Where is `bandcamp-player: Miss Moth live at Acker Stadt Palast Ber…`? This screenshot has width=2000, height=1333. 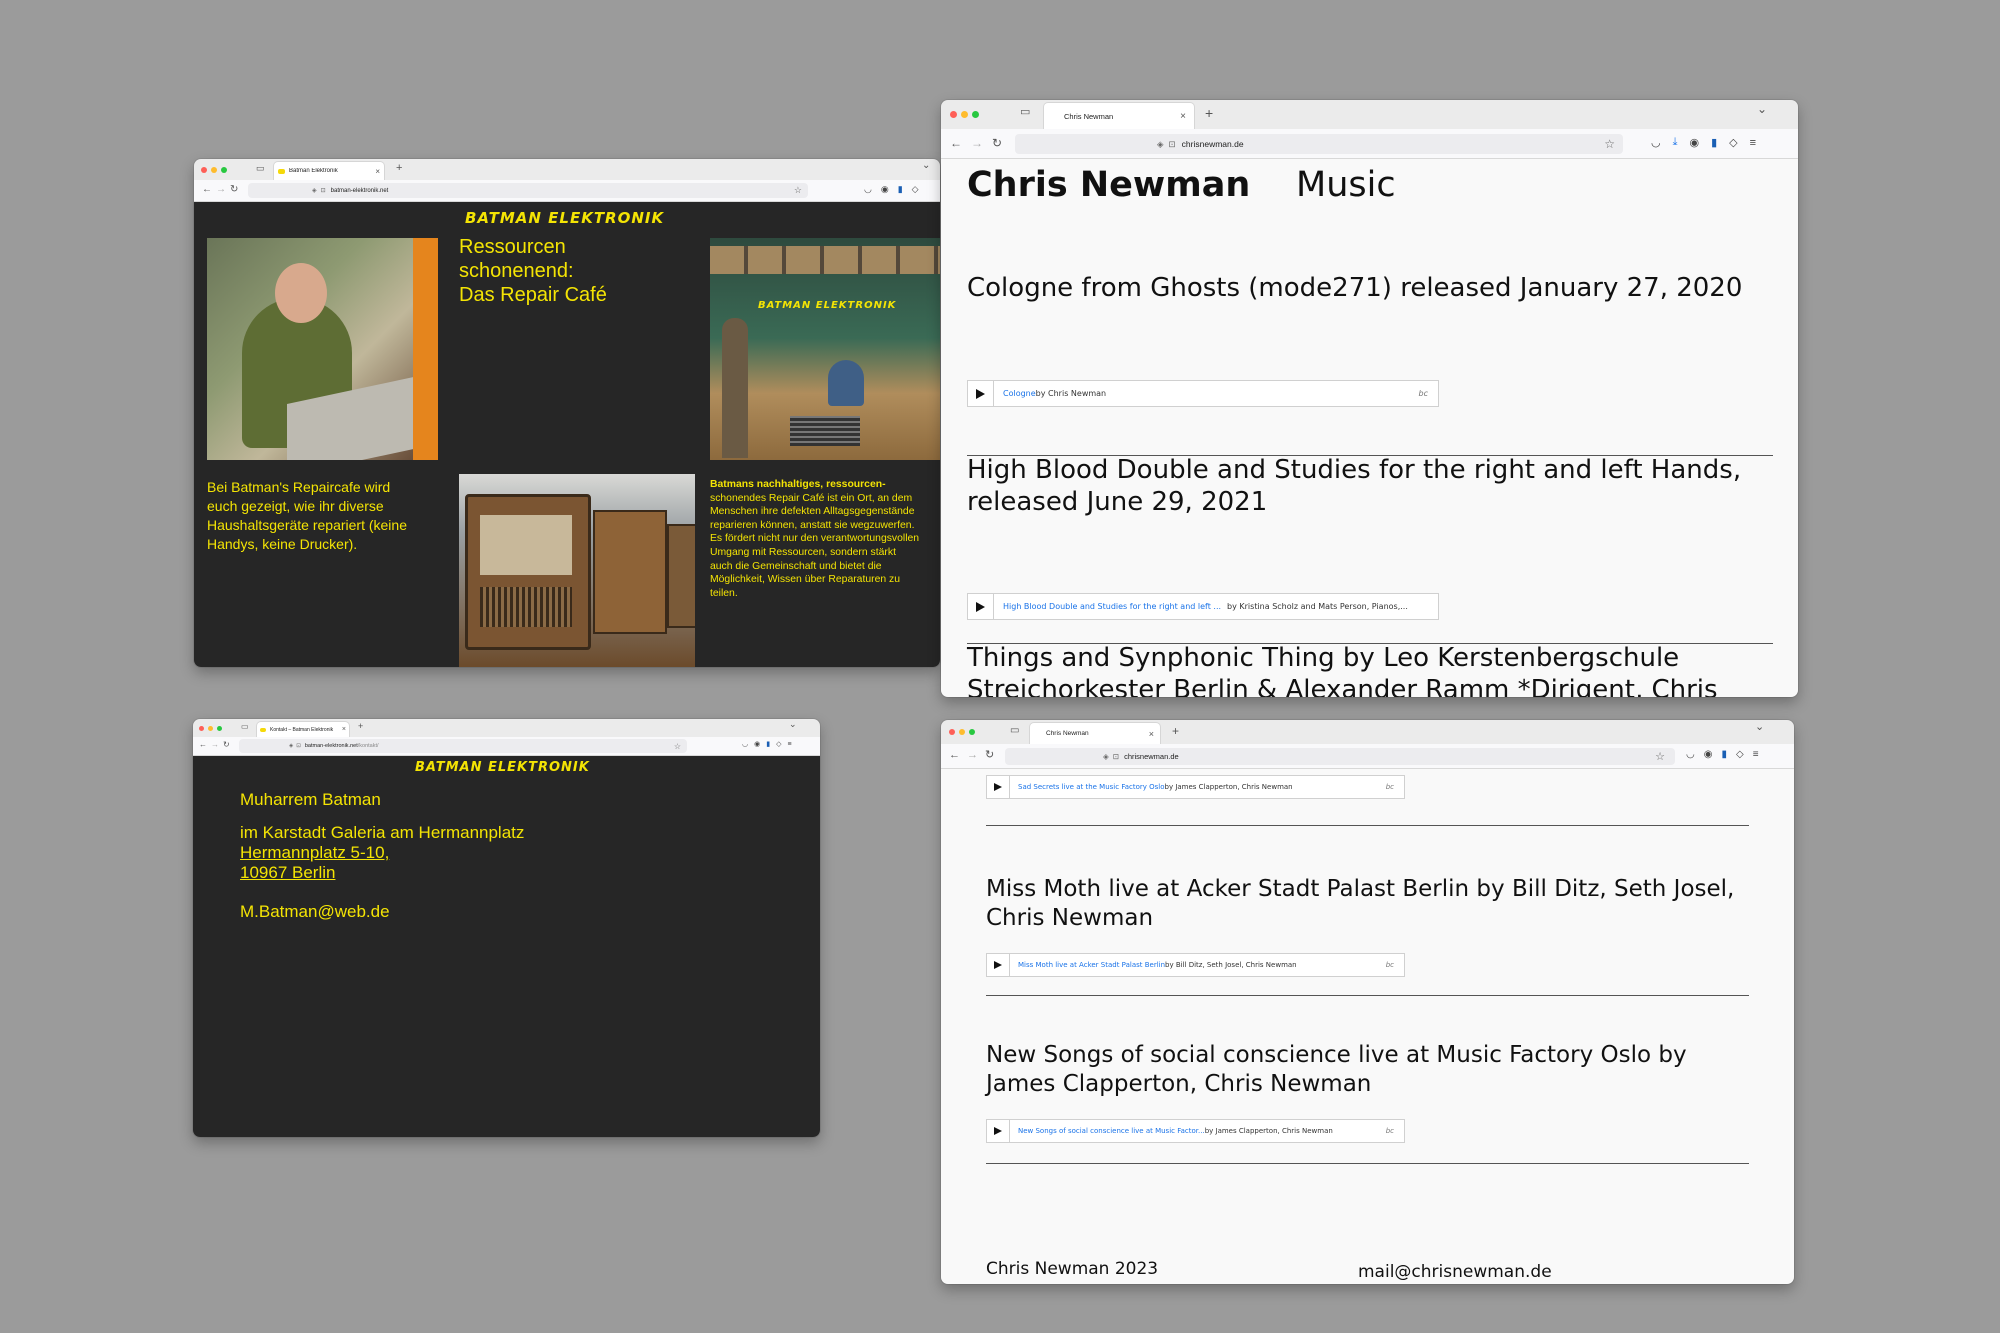 bandcamp-player: Miss Moth live at Acker Stadt Palast Ber… is located at coordinates (1195, 965).